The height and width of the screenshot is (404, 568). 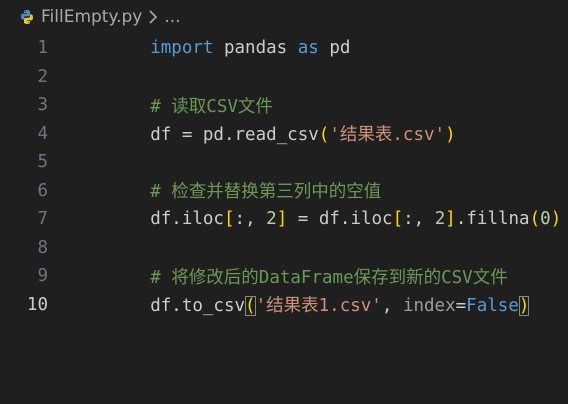 What do you see at coordinates (318, 306) in the screenshot?
I see `string-literal: '结果表1.csv'` at bounding box center [318, 306].